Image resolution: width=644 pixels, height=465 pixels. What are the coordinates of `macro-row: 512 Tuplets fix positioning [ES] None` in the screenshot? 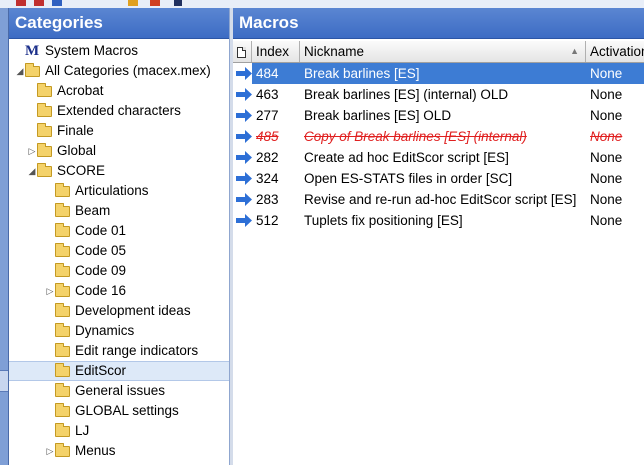 It's located at (438, 220).